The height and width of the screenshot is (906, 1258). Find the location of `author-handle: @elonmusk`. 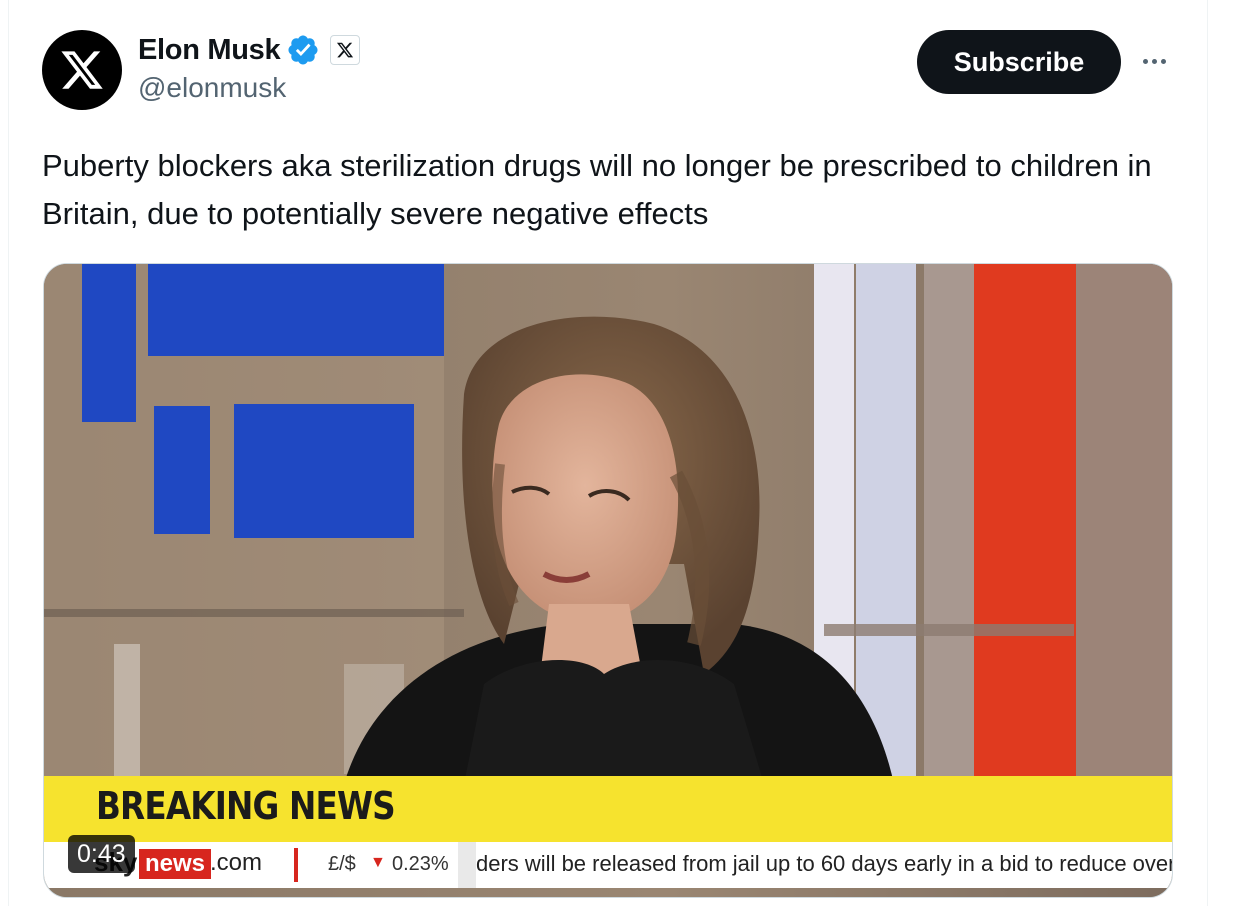

author-handle: @elonmusk is located at coordinates (212, 88).